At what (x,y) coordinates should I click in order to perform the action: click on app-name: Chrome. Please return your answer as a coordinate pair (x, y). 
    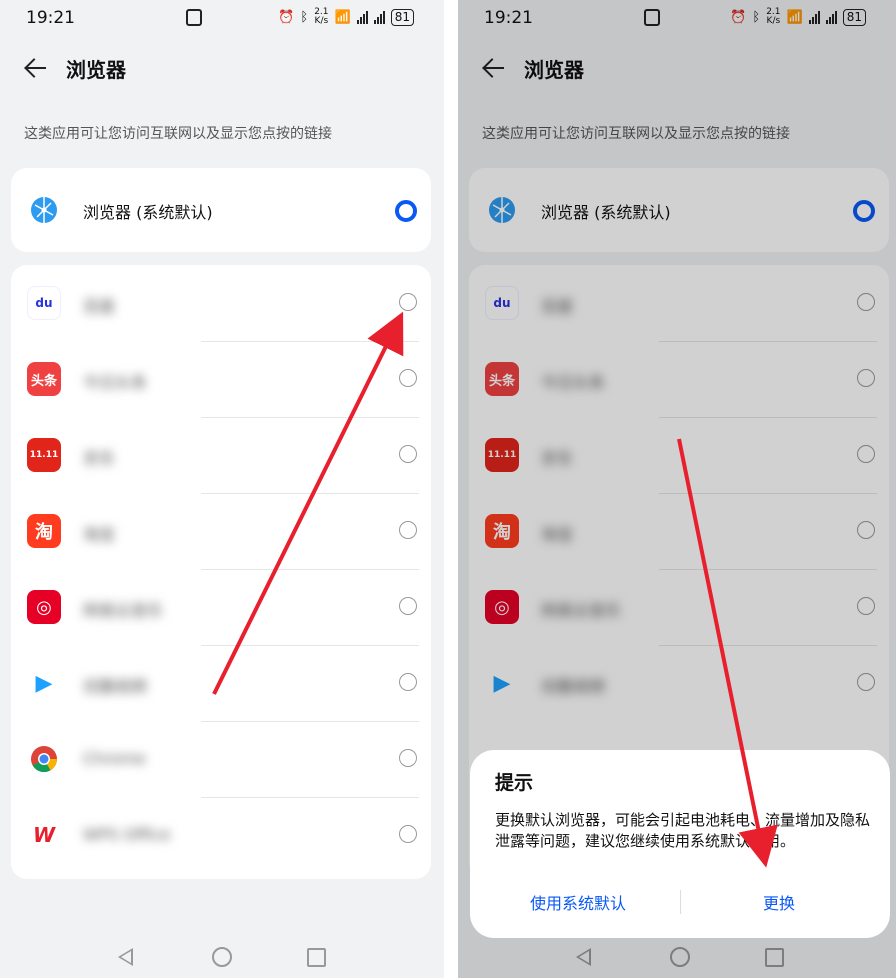
    Looking at the image, I should click on (114, 758).